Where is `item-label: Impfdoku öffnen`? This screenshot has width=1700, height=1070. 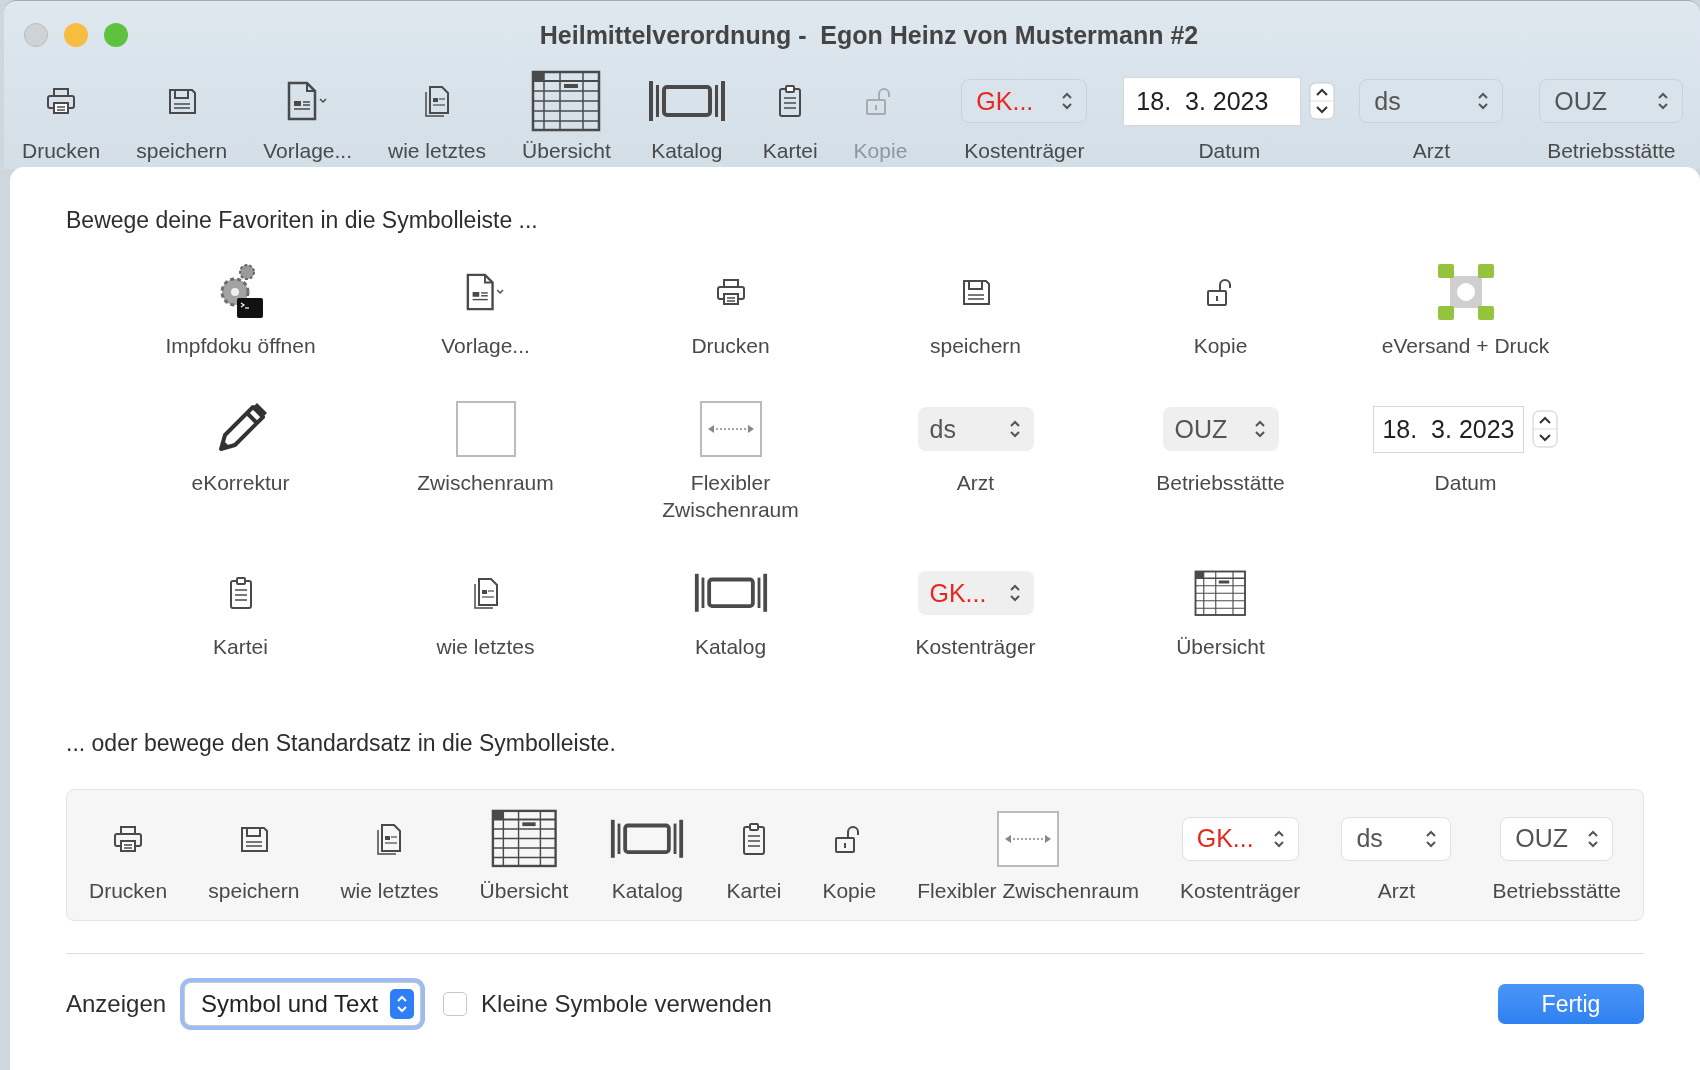
item-label: Impfdoku öffnen is located at coordinates (240, 346).